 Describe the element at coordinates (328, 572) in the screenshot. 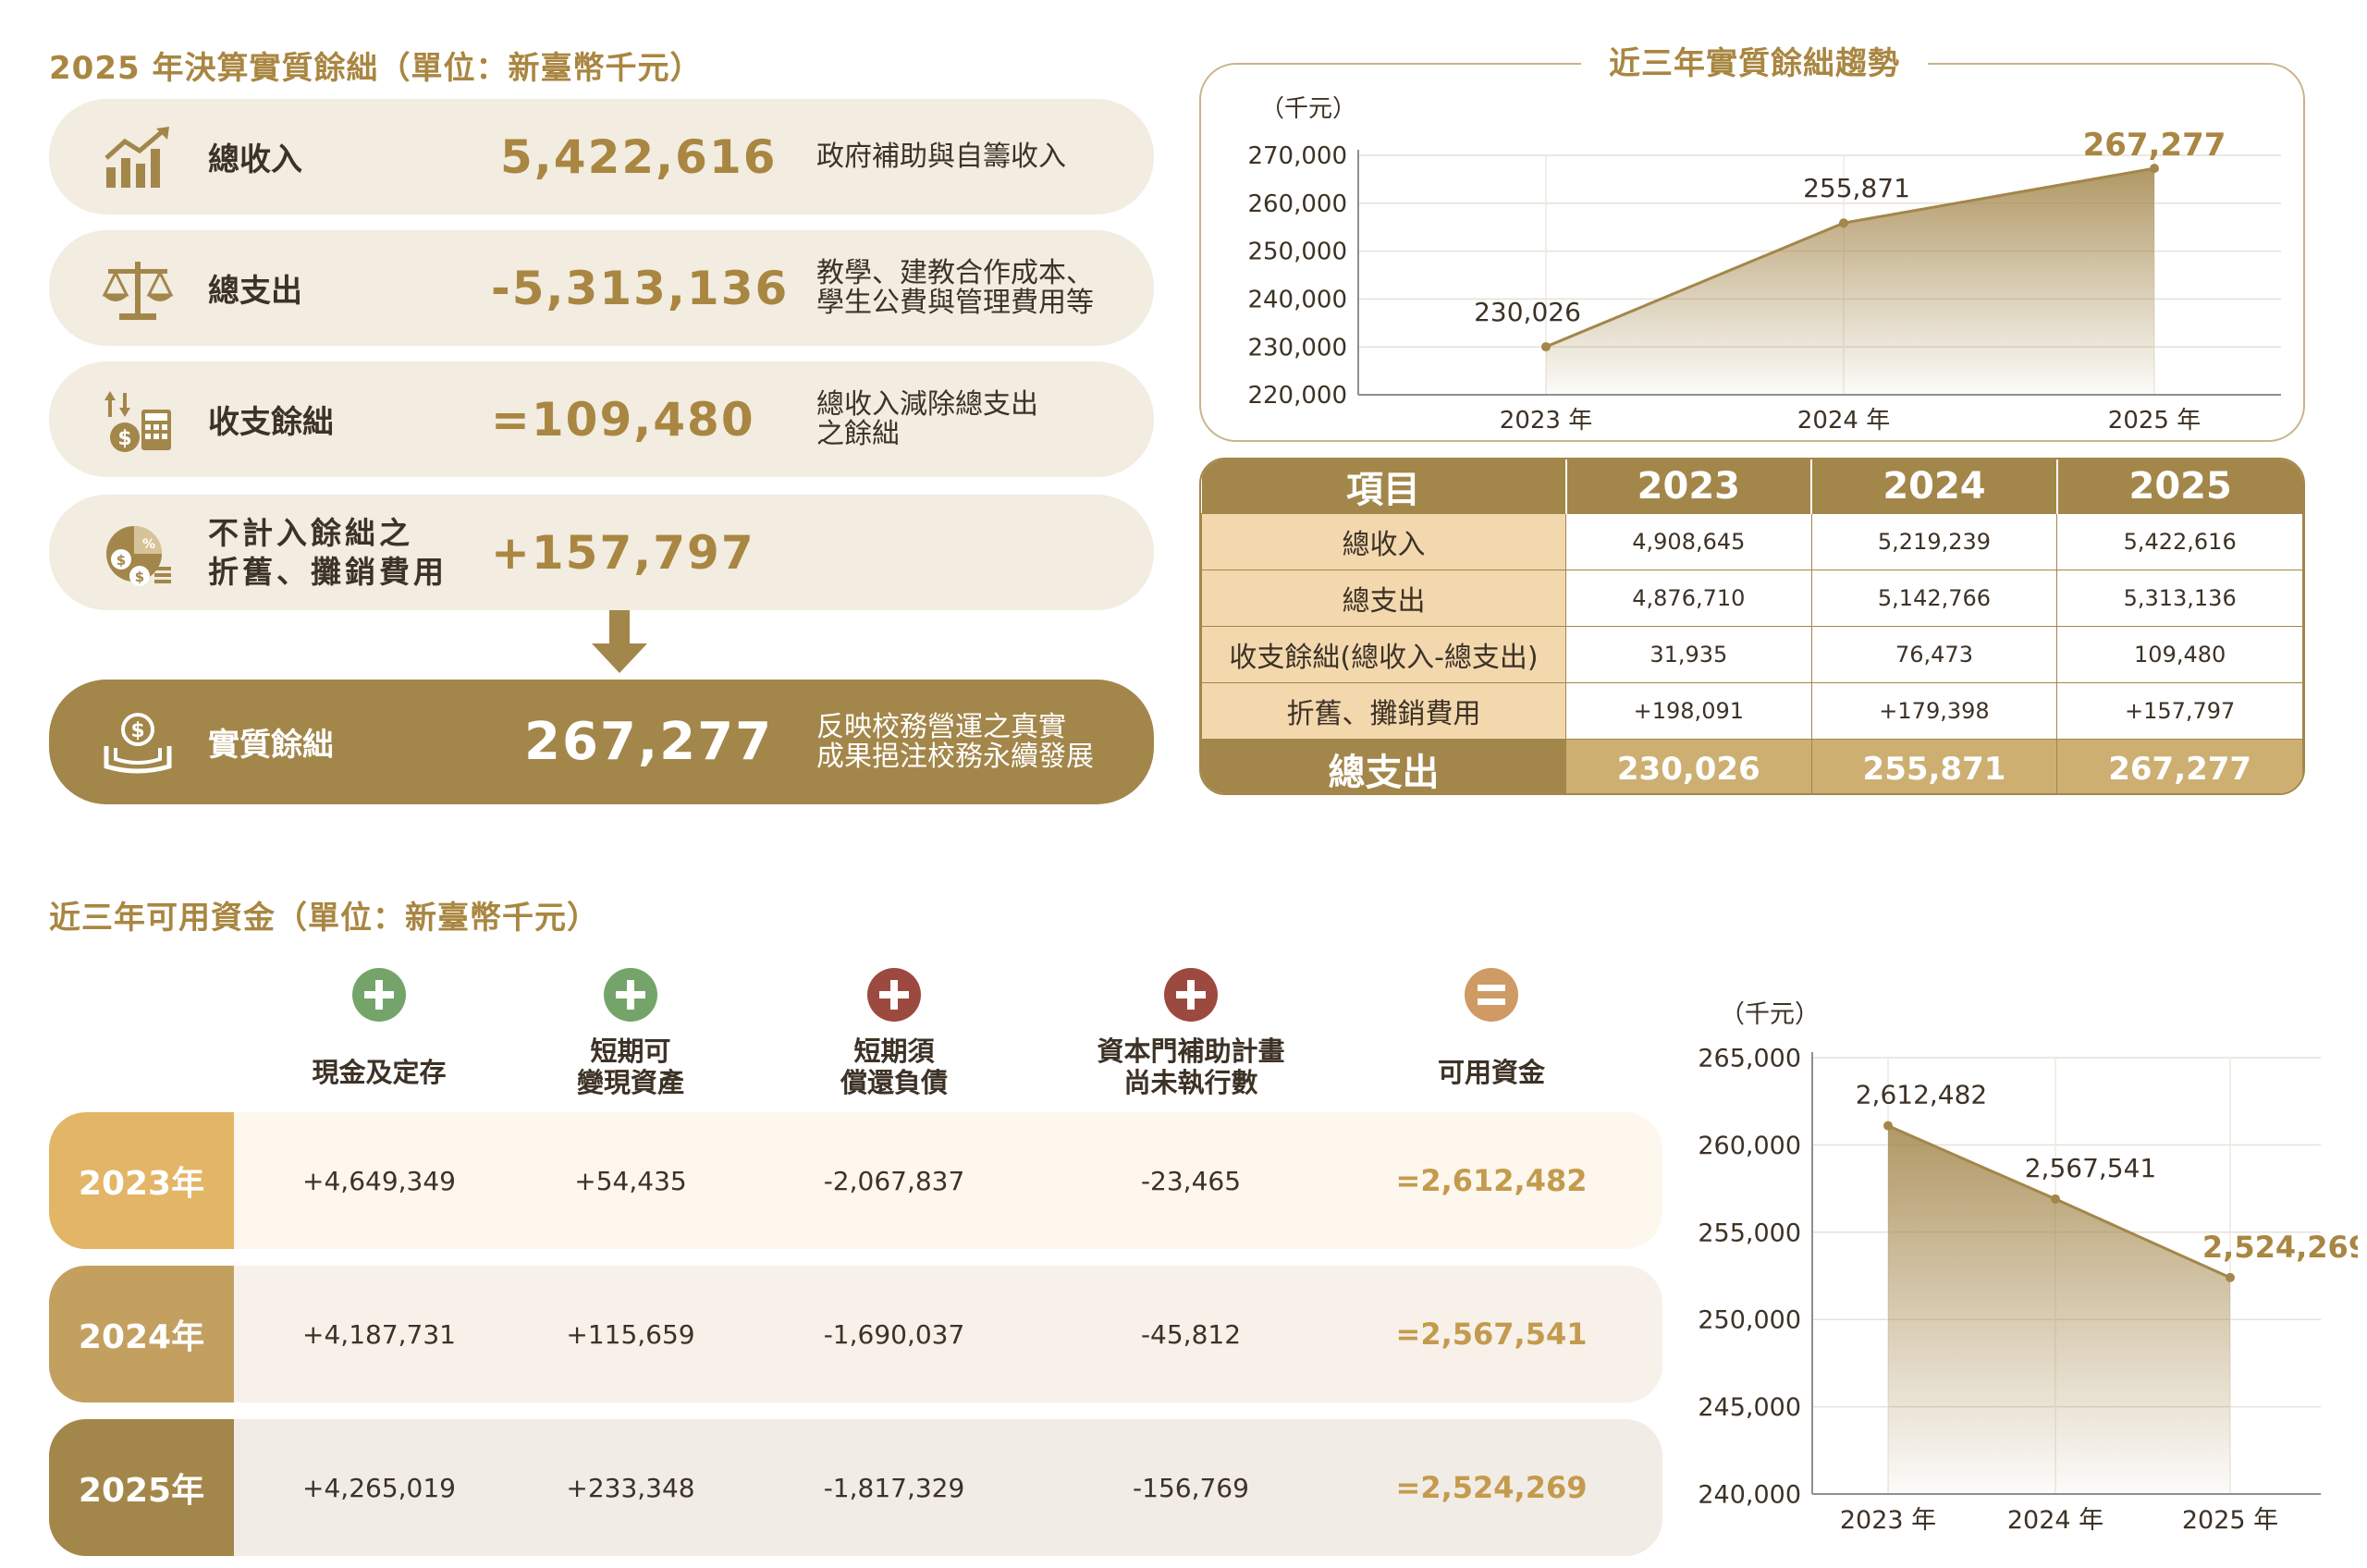

I see `label-line: 折舊、攤銷費用` at that location.